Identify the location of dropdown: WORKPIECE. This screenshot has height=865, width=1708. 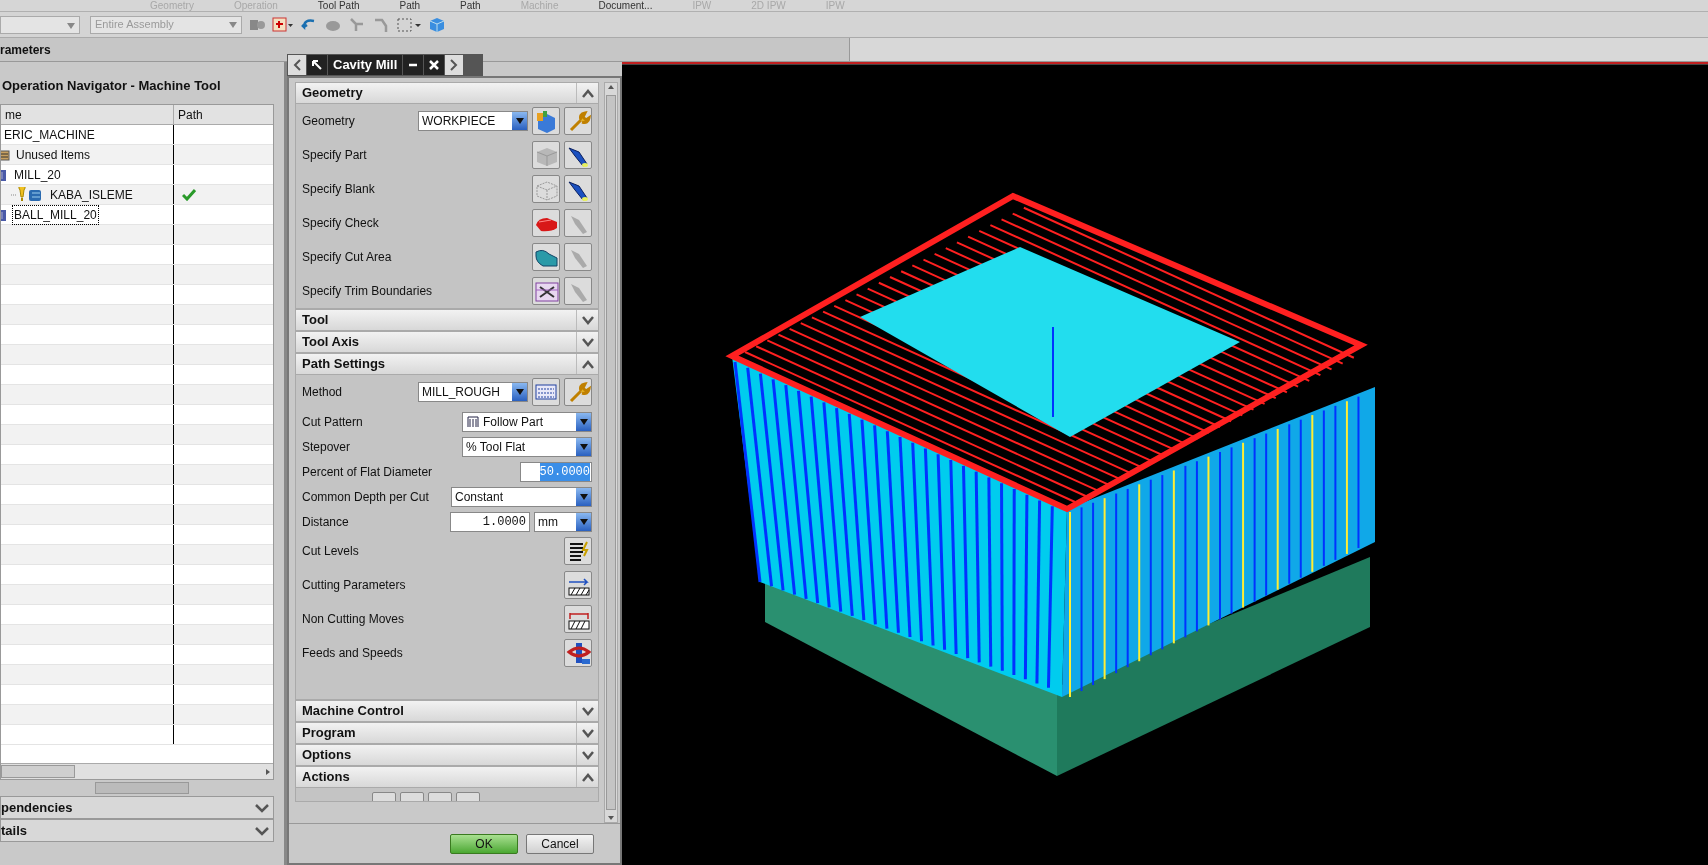
(473, 121).